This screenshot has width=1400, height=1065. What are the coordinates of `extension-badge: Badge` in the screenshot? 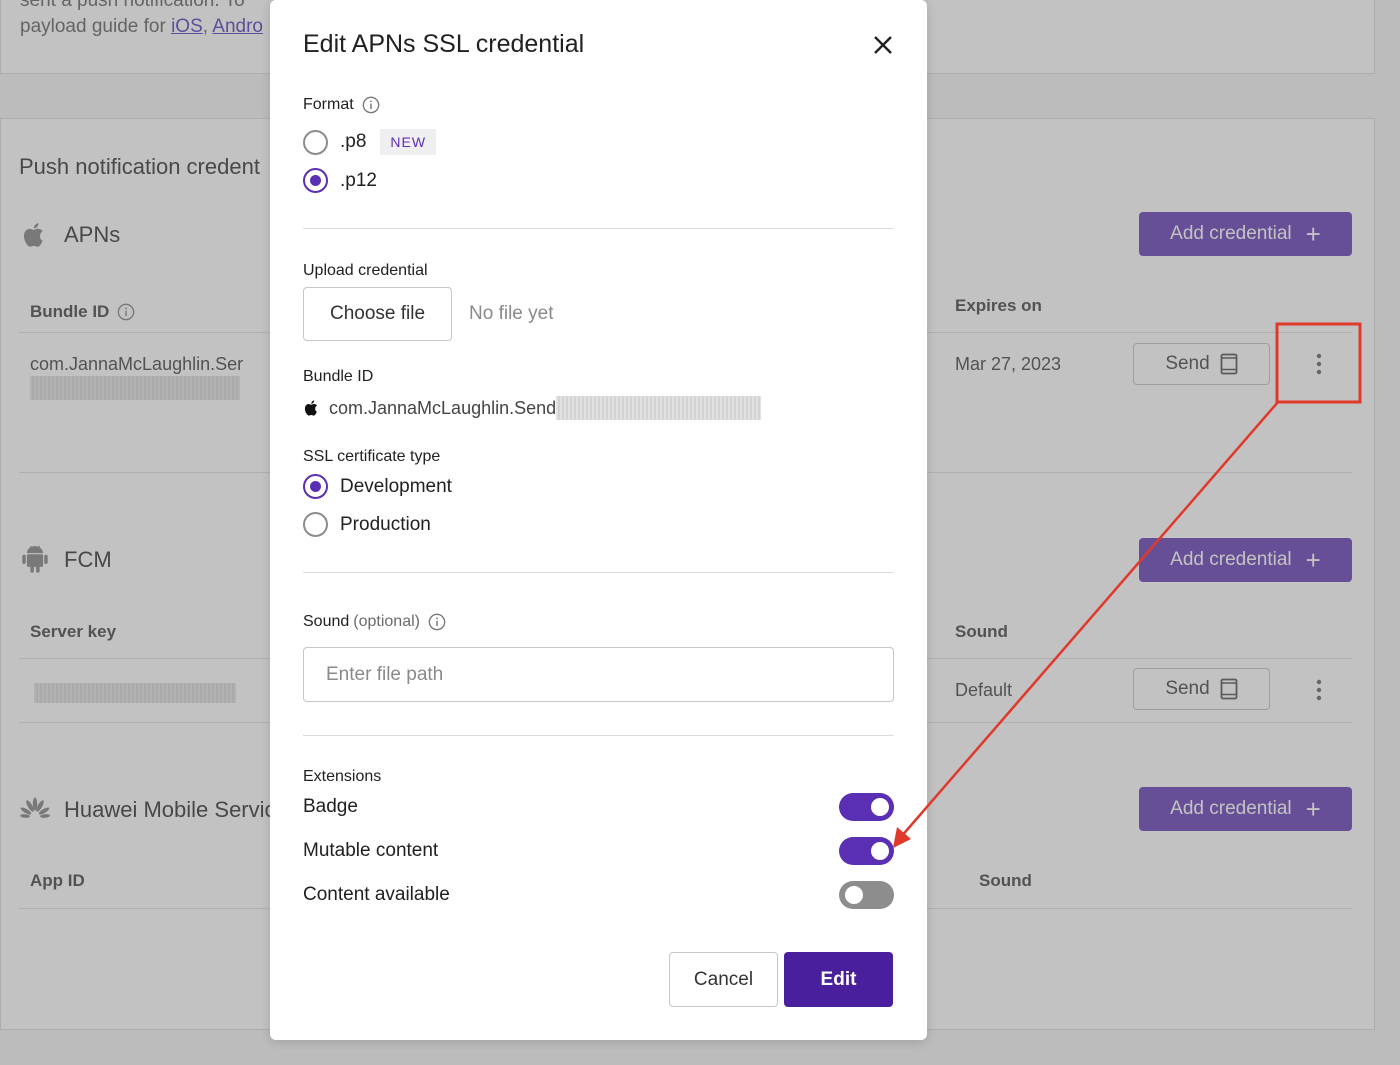 It's located at (598, 807).